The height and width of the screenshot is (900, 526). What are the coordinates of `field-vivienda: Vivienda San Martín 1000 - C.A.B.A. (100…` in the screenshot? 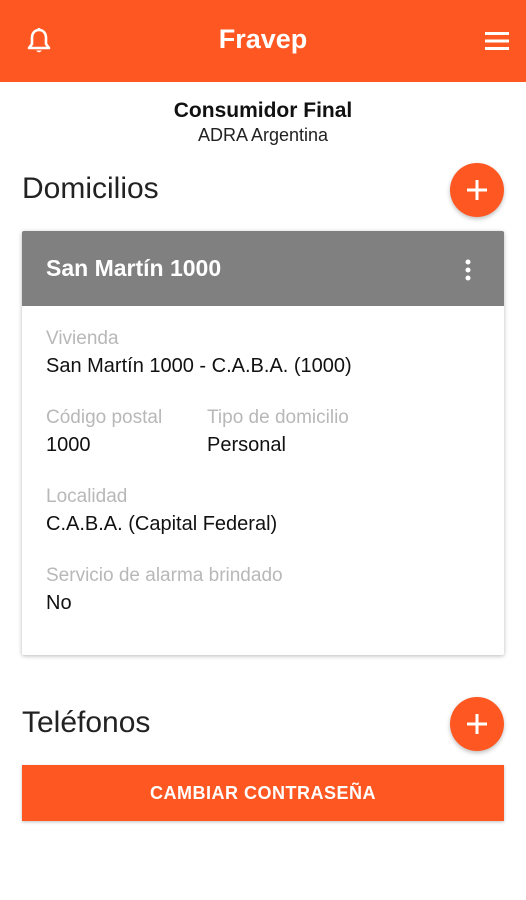 It's located at (199, 354).